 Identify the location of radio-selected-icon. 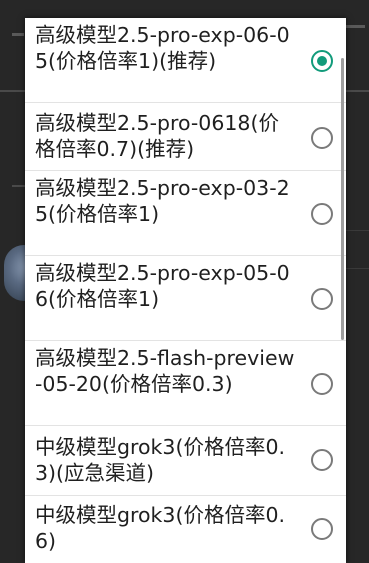
(322, 61).